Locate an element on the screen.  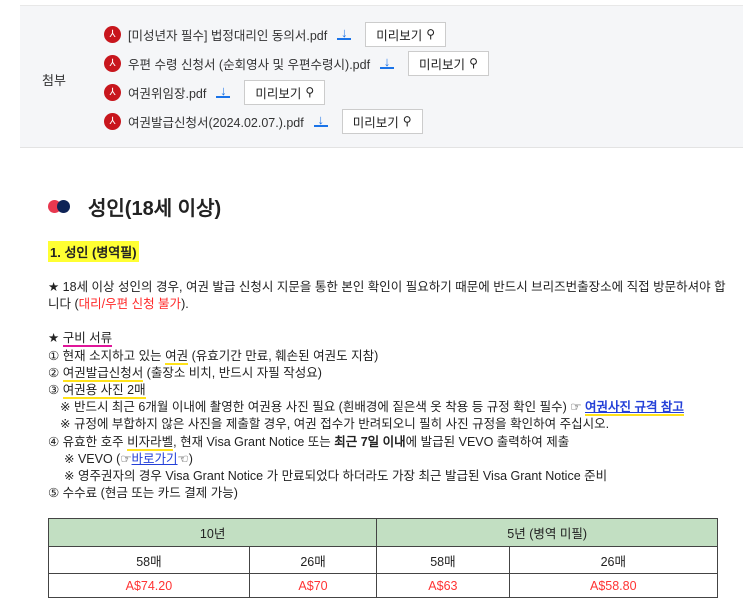
attachment-item: ⅄ 우편 수령 신청서 (순회영사 및 우편수령시).pdf ↓ 미리보기 ⚲ is located at coordinates (296, 63).